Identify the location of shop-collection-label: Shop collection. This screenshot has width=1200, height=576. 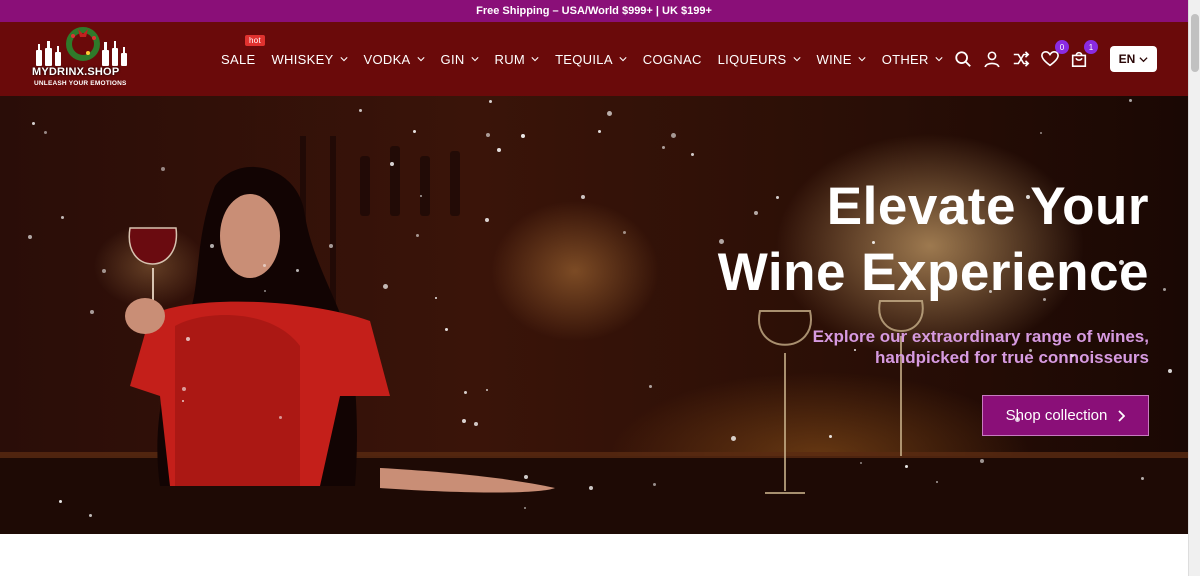
(1056, 415).